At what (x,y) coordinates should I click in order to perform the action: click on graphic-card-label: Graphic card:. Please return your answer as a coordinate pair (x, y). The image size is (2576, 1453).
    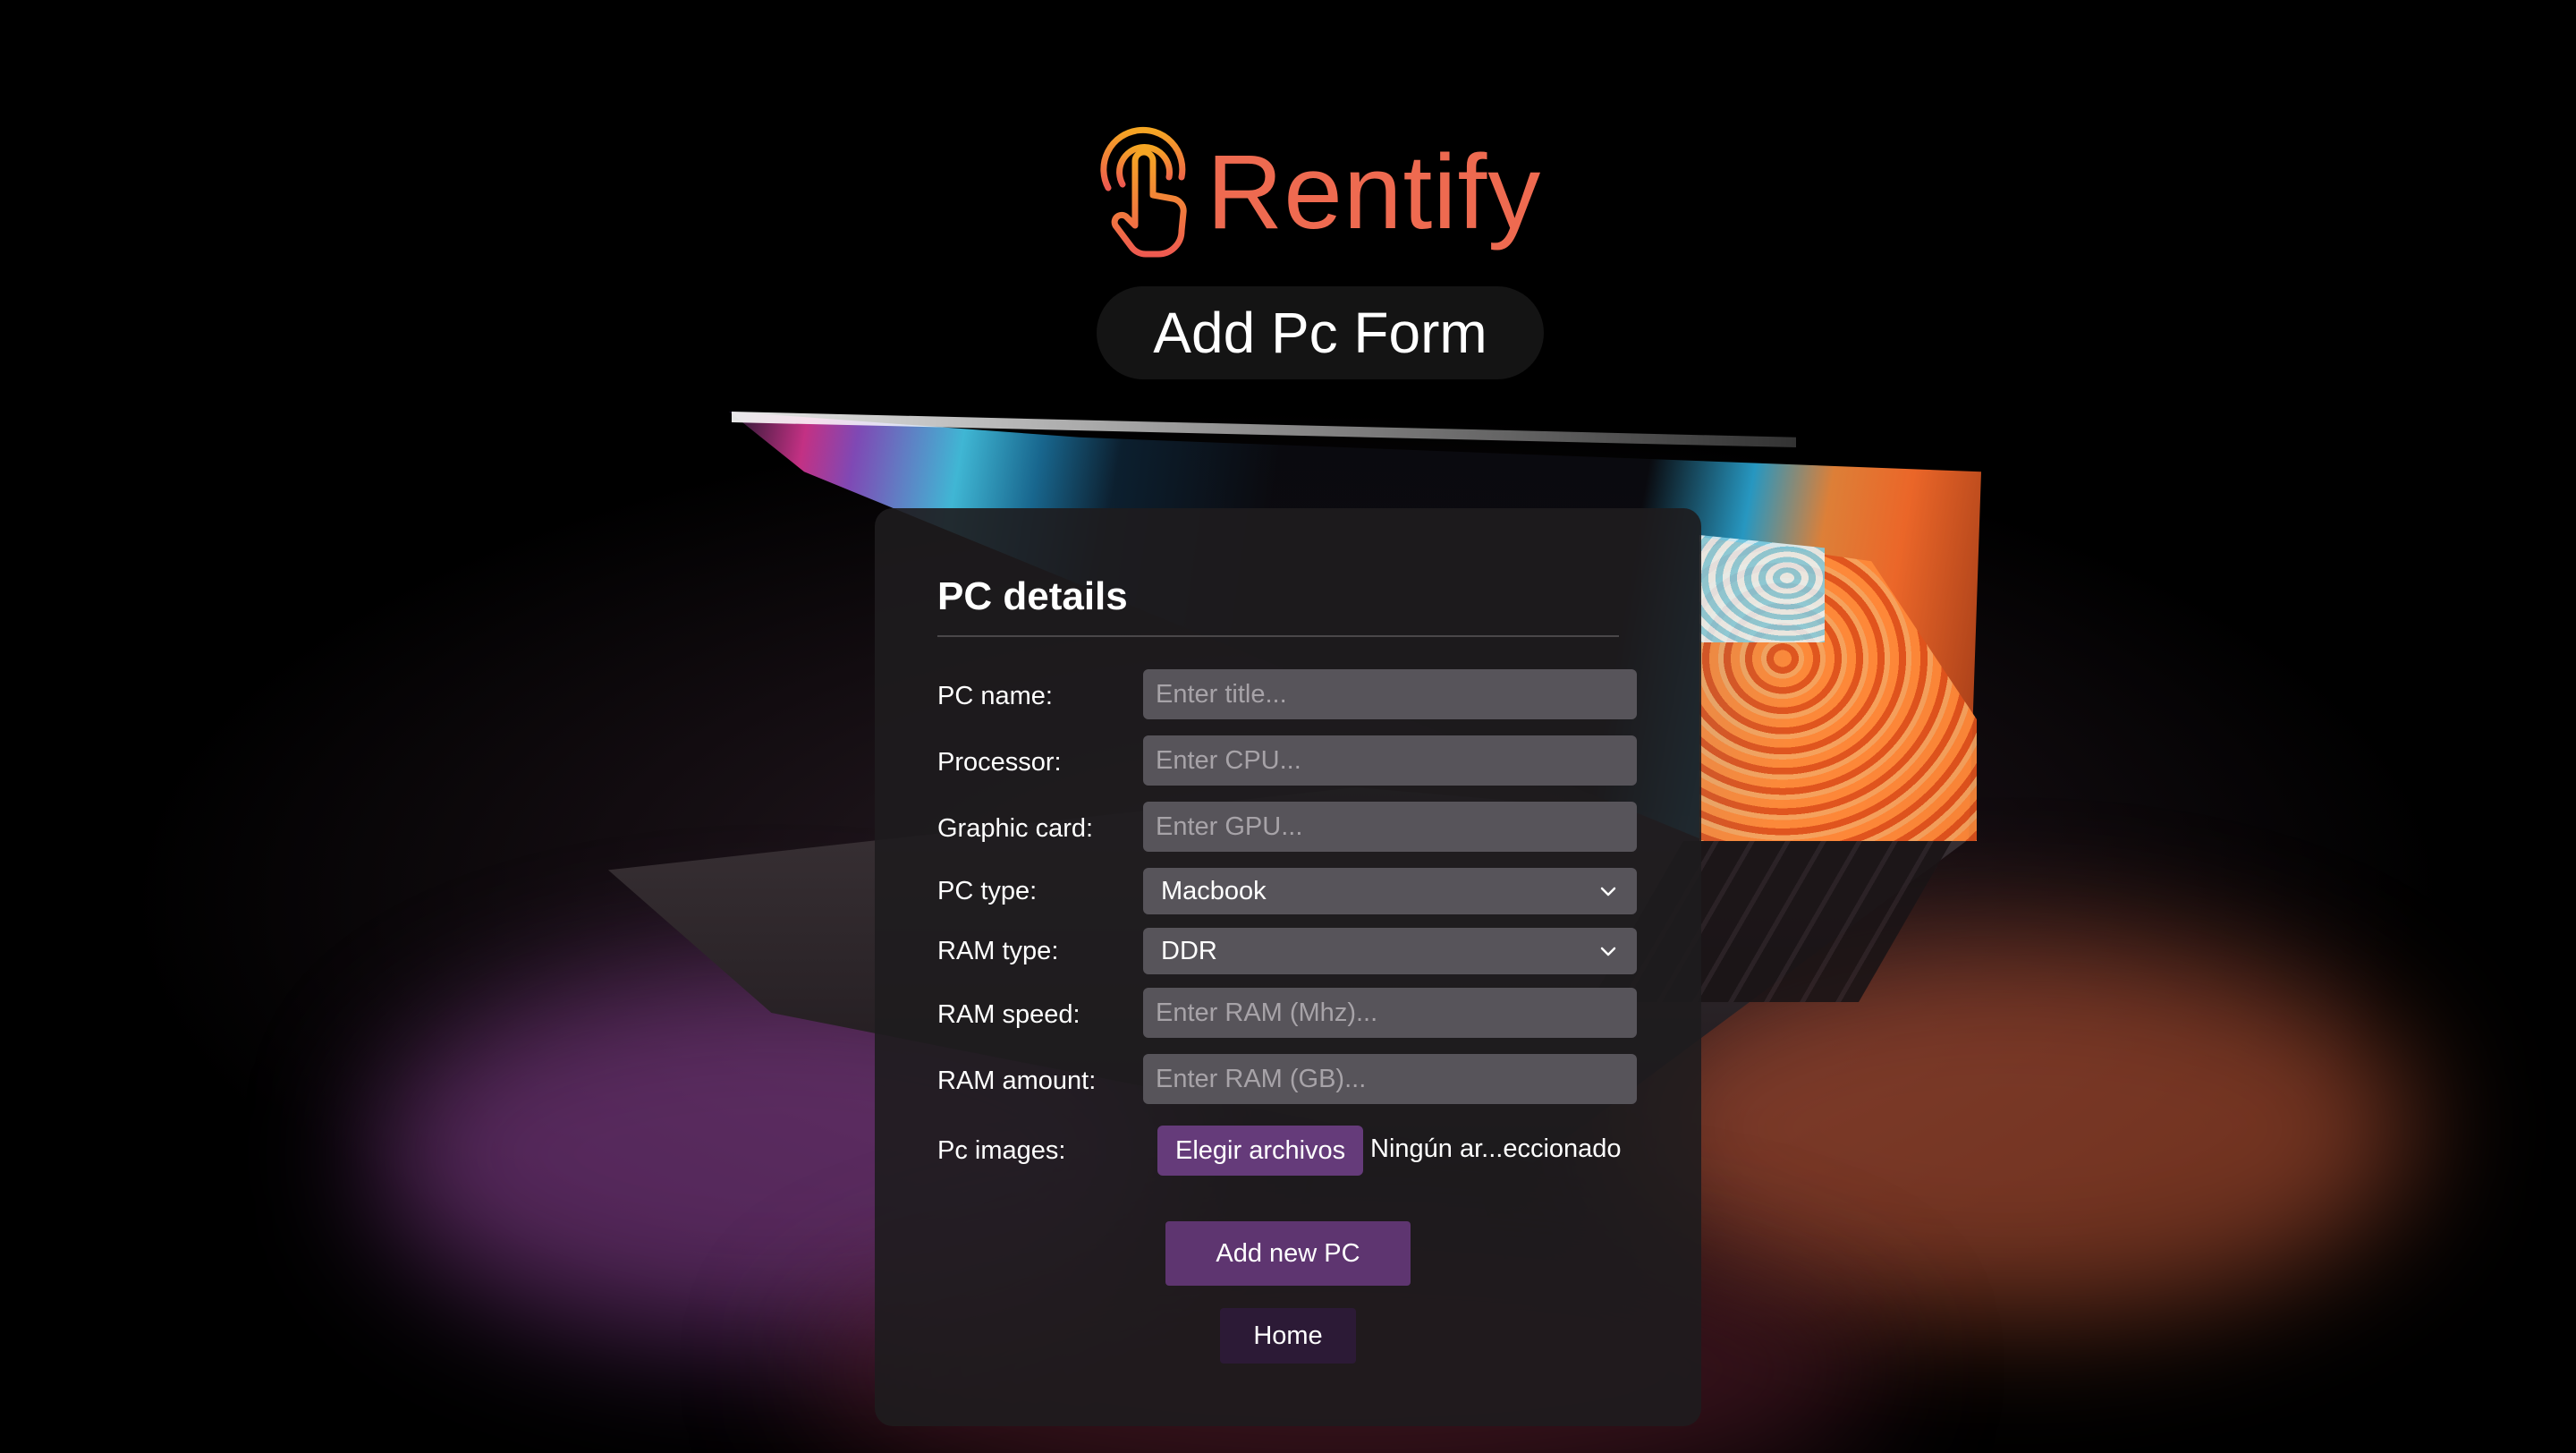
    Looking at the image, I should click on (1015, 828).